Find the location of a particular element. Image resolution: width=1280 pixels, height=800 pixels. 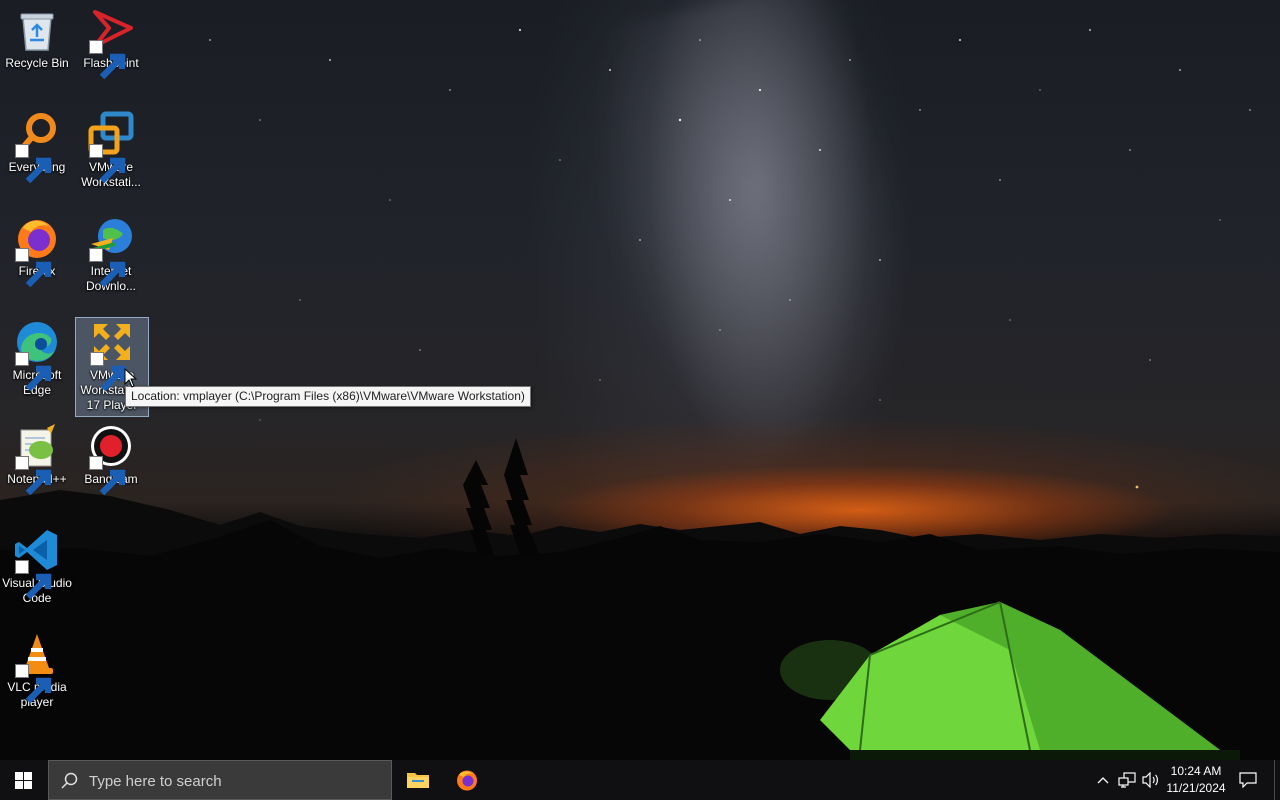

taskbar-file-explorer is located at coordinates (418, 780).